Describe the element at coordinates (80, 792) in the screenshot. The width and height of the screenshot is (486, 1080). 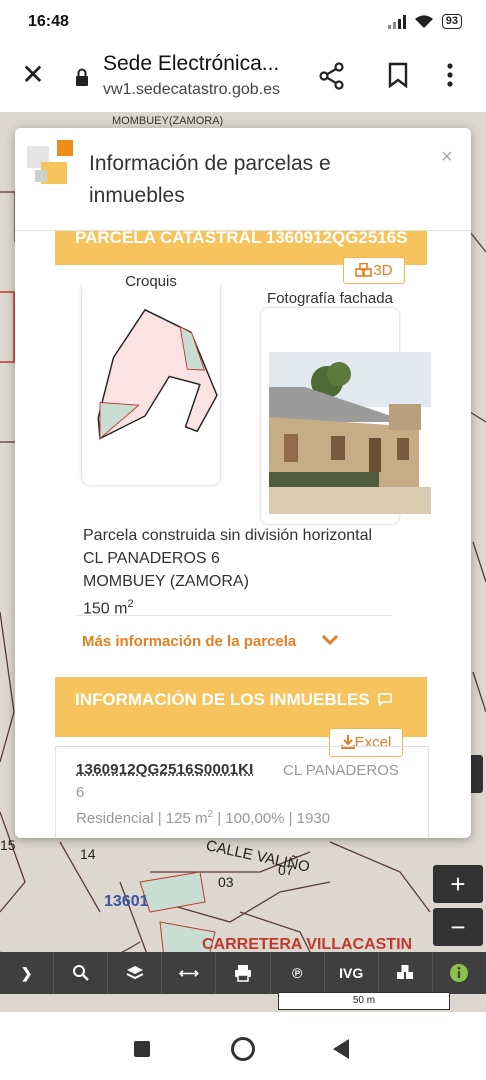
I see `inmueble-address-number: 6` at that location.